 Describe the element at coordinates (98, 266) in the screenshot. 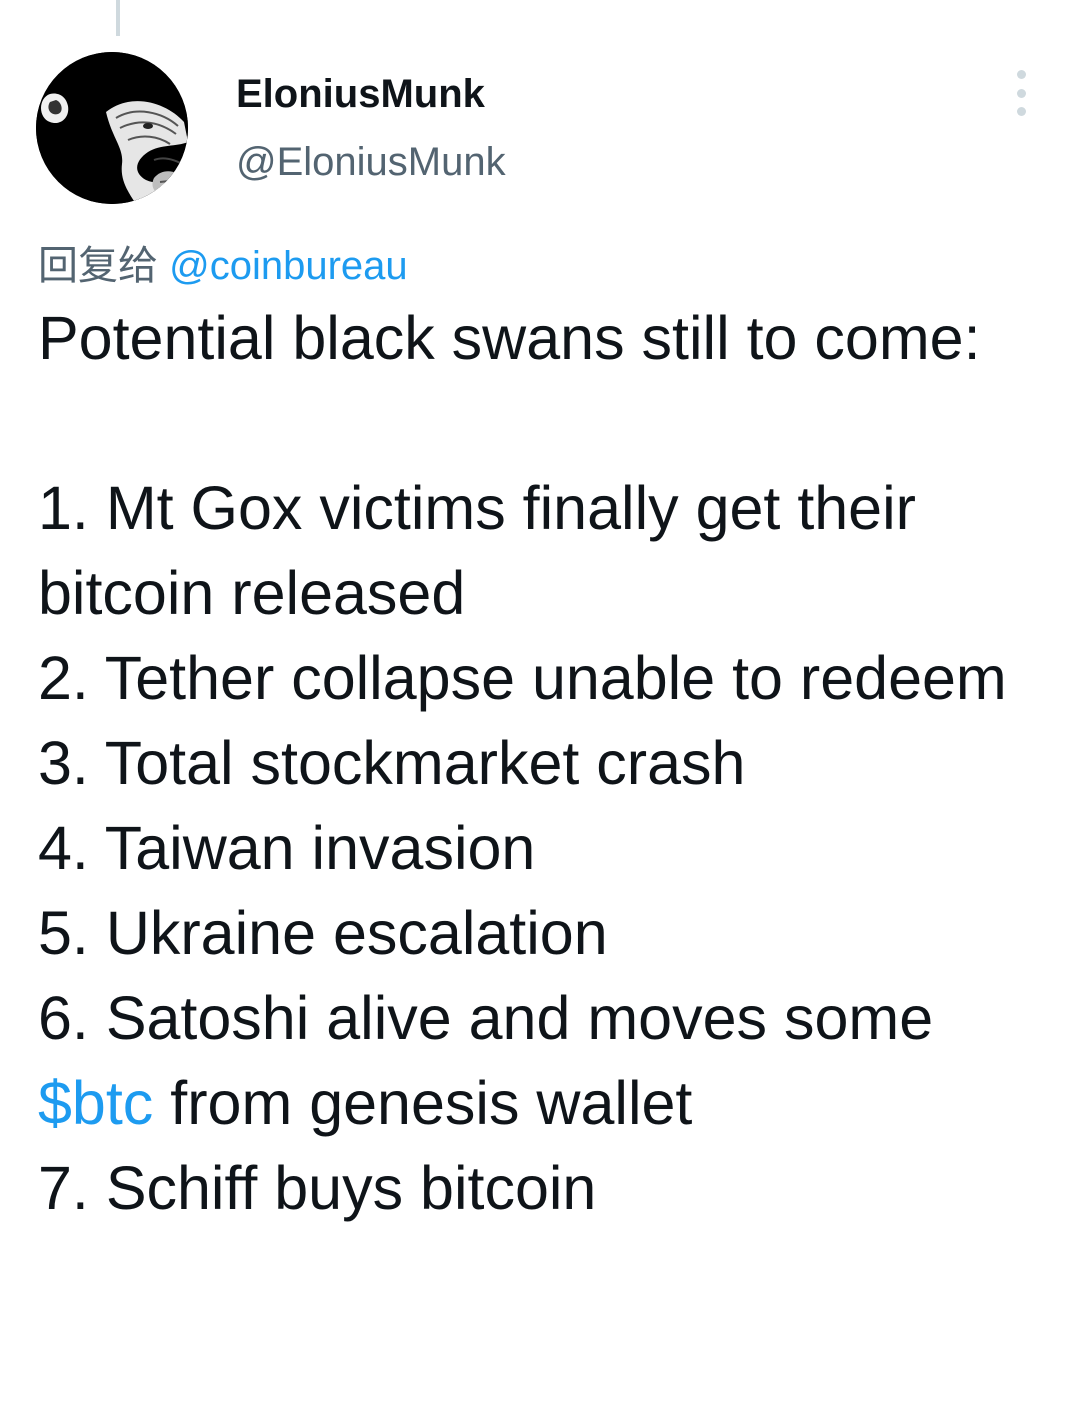

I see `reply-prefix: 回复给` at that location.